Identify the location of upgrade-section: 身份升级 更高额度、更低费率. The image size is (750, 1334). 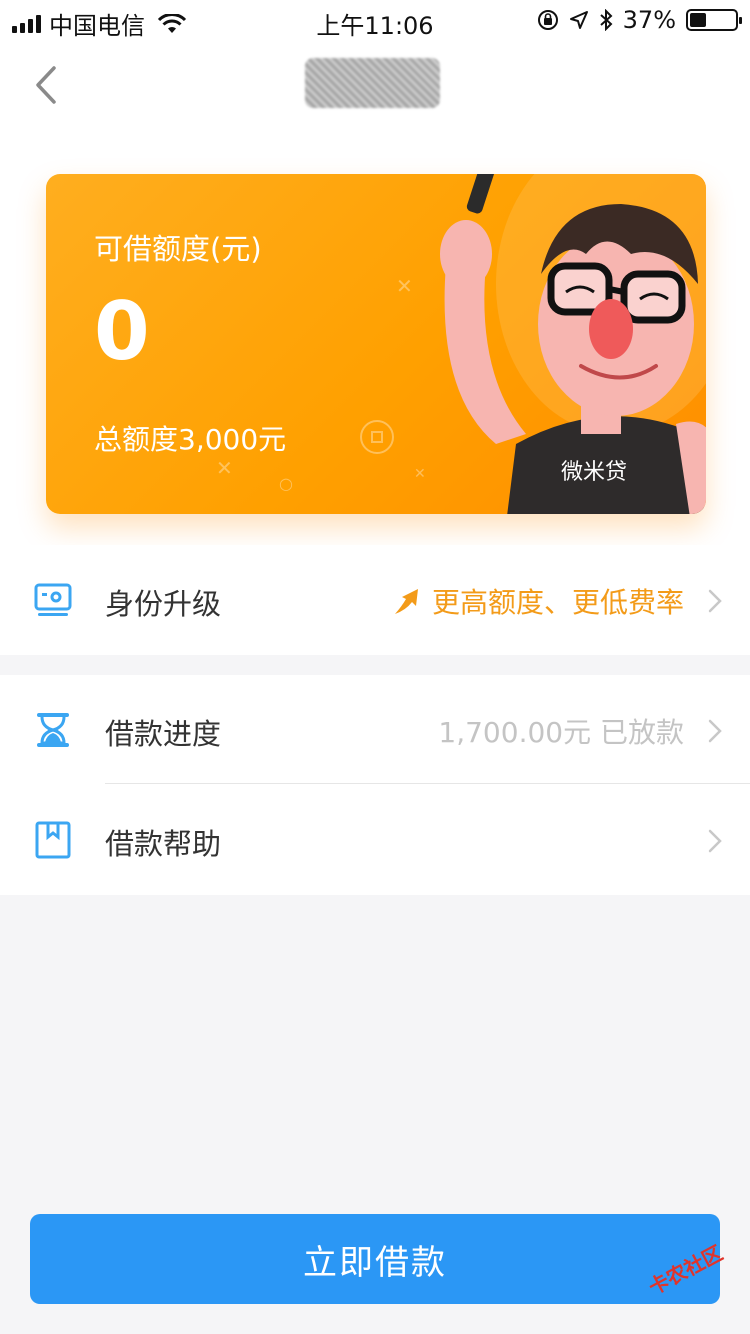
(375, 600).